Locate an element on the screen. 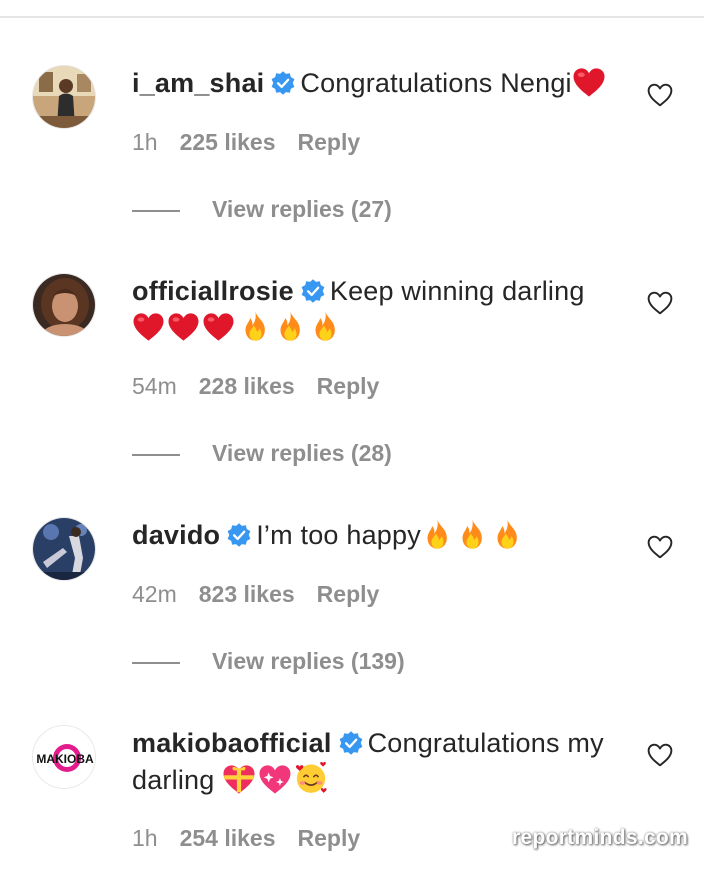 This screenshot has width=704, height=882. view-replies-label: View replies (27) is located at coordinates (302, 209).